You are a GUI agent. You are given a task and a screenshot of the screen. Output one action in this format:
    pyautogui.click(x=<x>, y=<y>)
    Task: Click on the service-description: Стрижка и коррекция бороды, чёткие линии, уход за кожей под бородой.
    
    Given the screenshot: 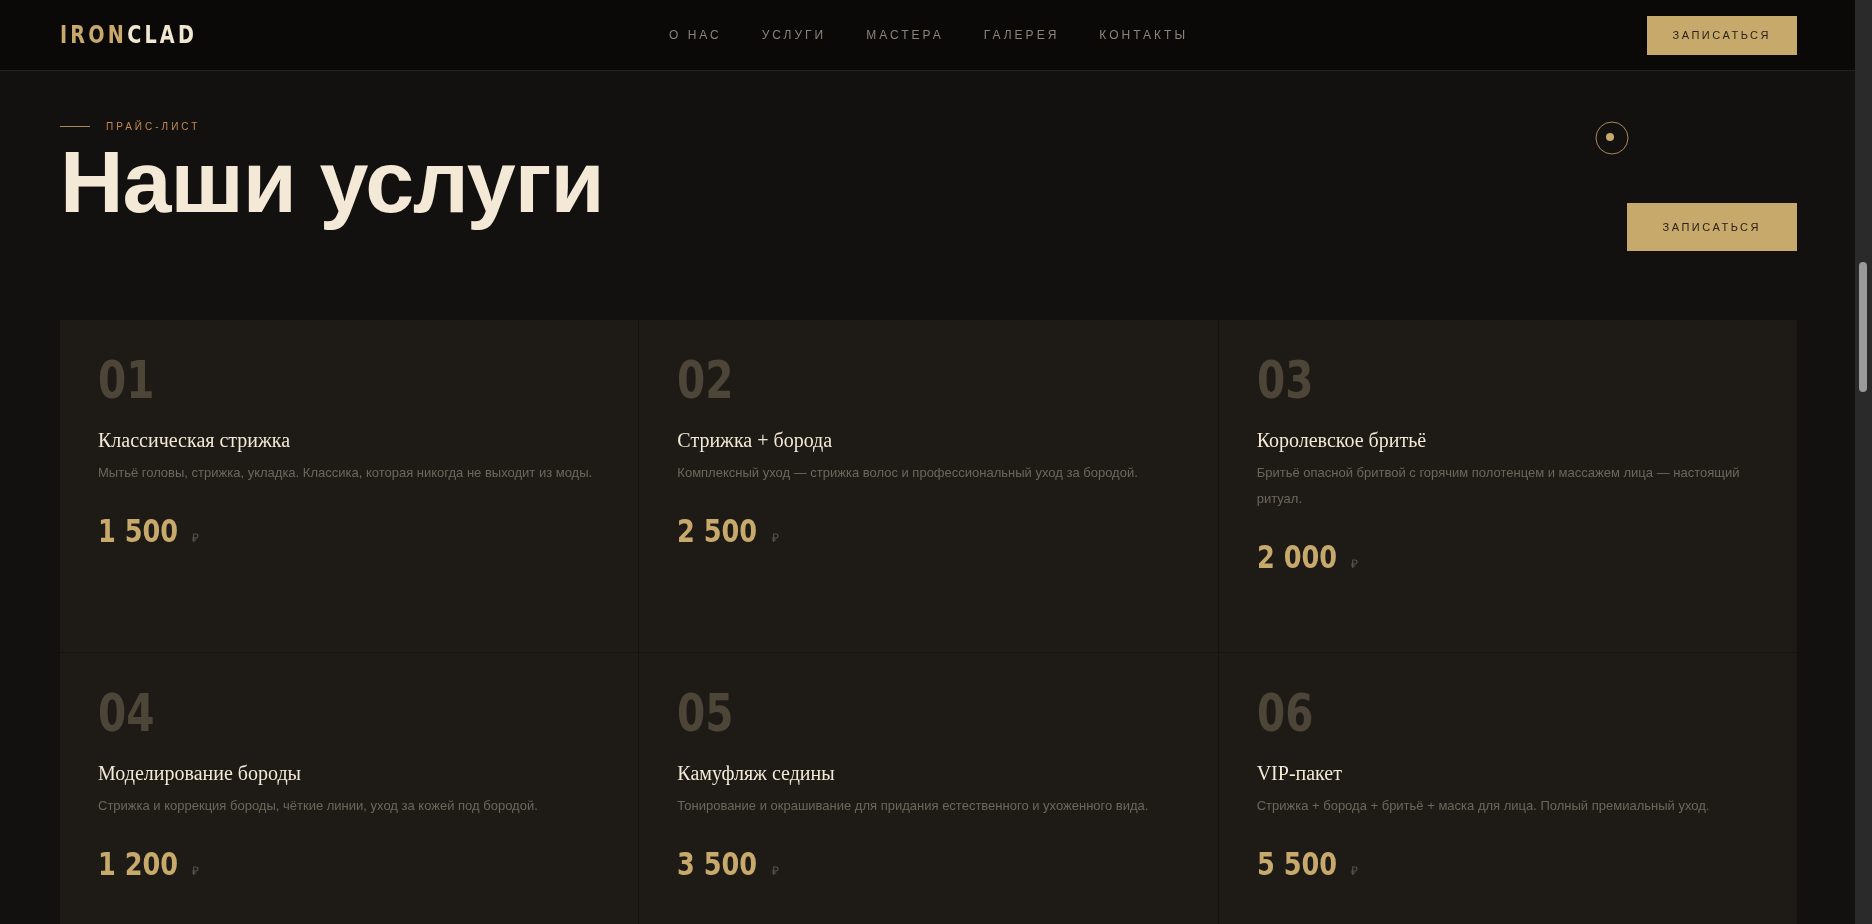 What is the action you would take?
    pyautogui.click(x=318, y=806)
    